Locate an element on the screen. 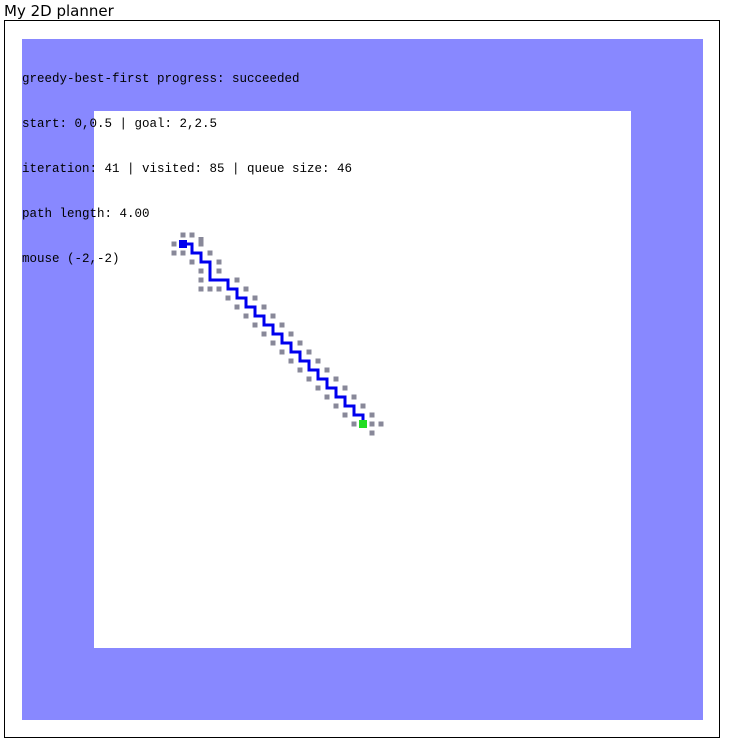  window-title: My 2D planner is located at coordinates (59, 11).